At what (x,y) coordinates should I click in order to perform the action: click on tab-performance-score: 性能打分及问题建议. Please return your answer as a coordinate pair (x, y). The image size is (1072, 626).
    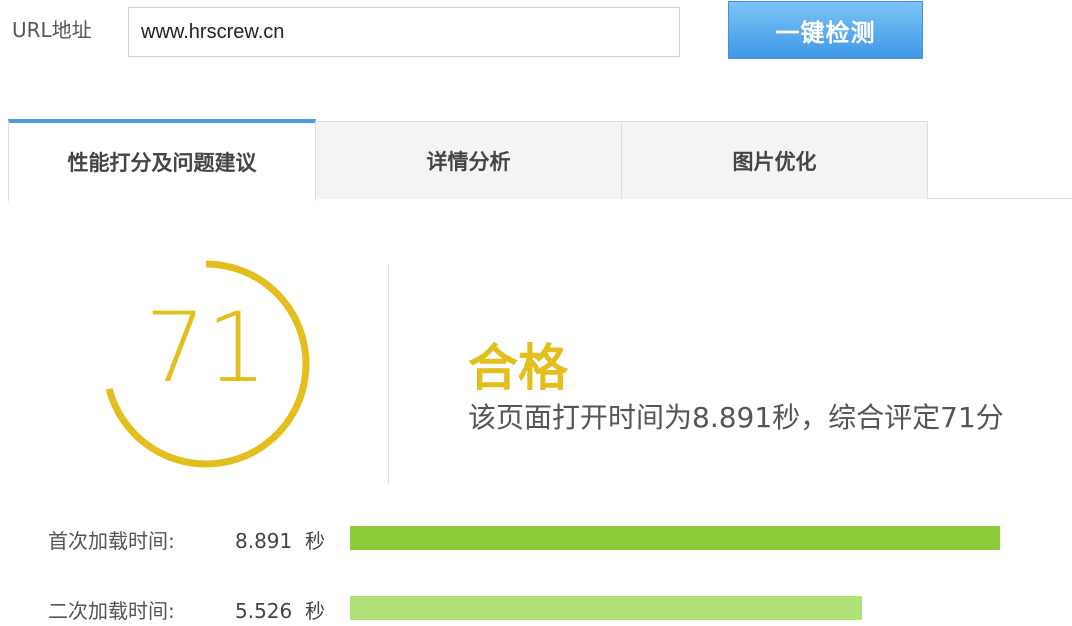
    Looking at the image, I should click on (162, 160).